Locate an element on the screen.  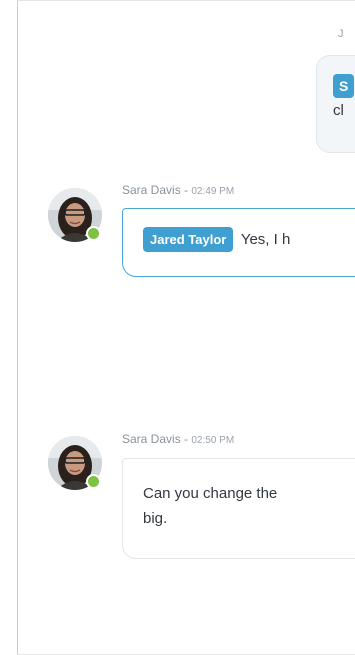
message-text-line-1: Can you change the is located at coordinates (210, 493).